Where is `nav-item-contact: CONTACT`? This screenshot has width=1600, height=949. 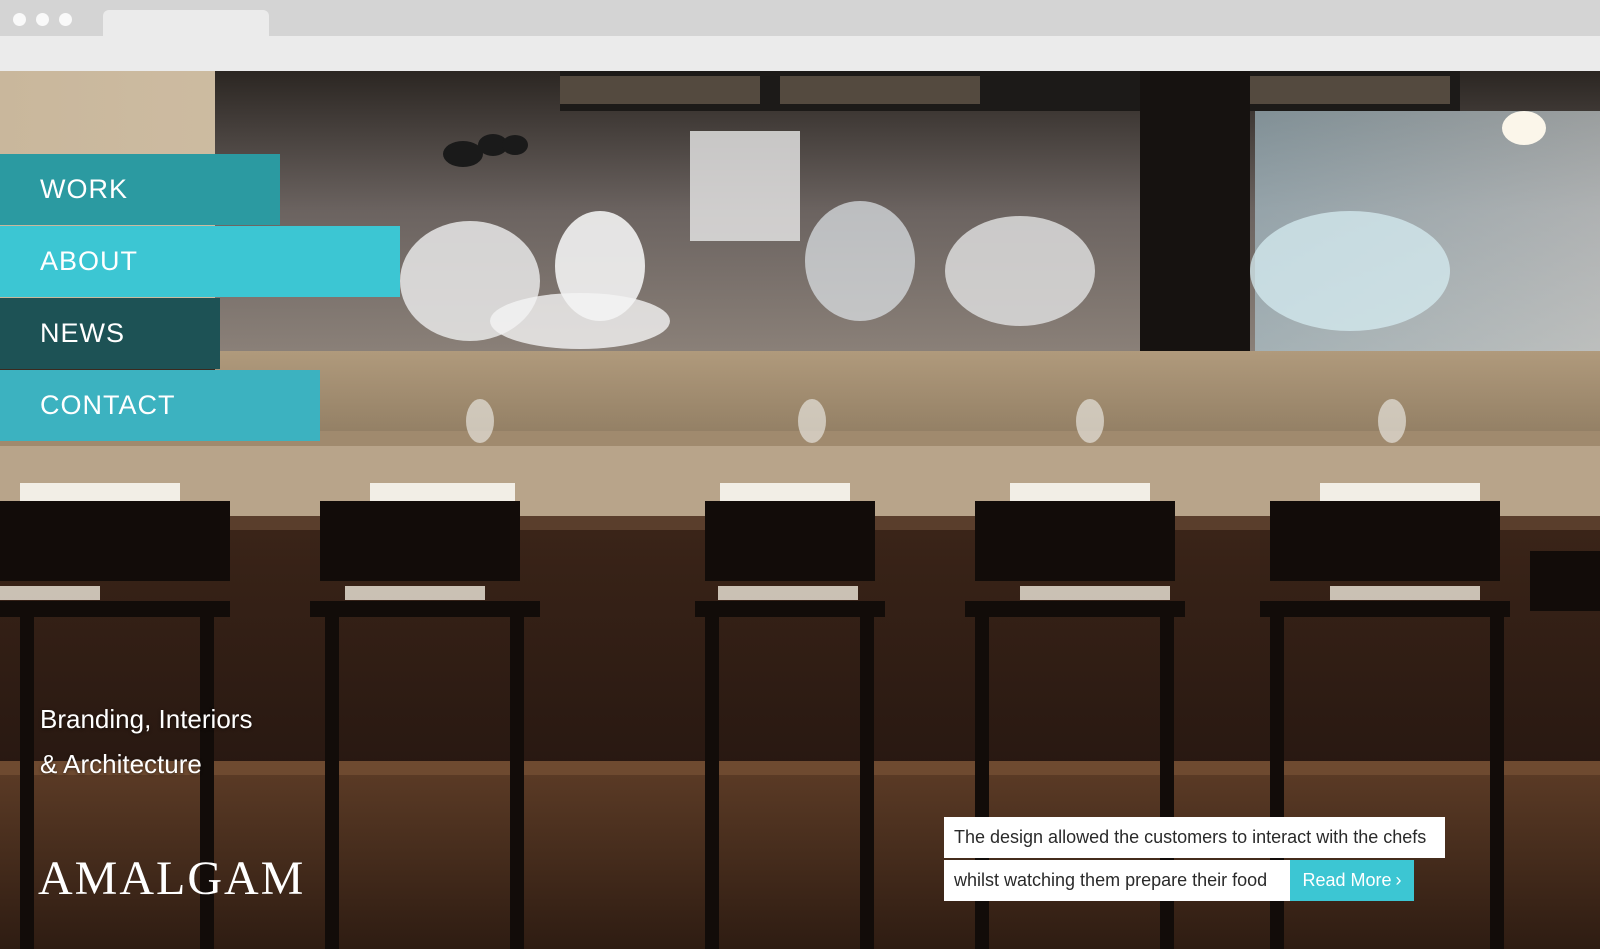 nav-item-contact: CONTACT is located at coordinates (160, 405).